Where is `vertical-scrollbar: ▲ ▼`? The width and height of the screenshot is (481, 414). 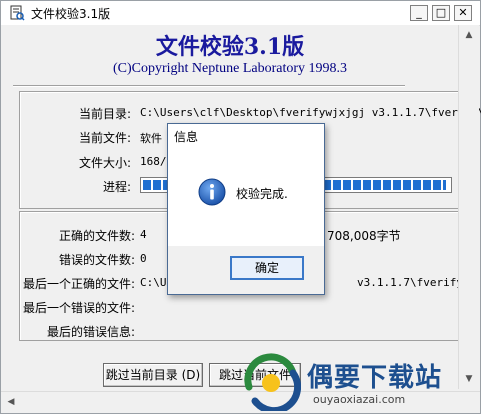
vertical-scrollbar: ▲ ▼ is located at coordinates (468, 207).